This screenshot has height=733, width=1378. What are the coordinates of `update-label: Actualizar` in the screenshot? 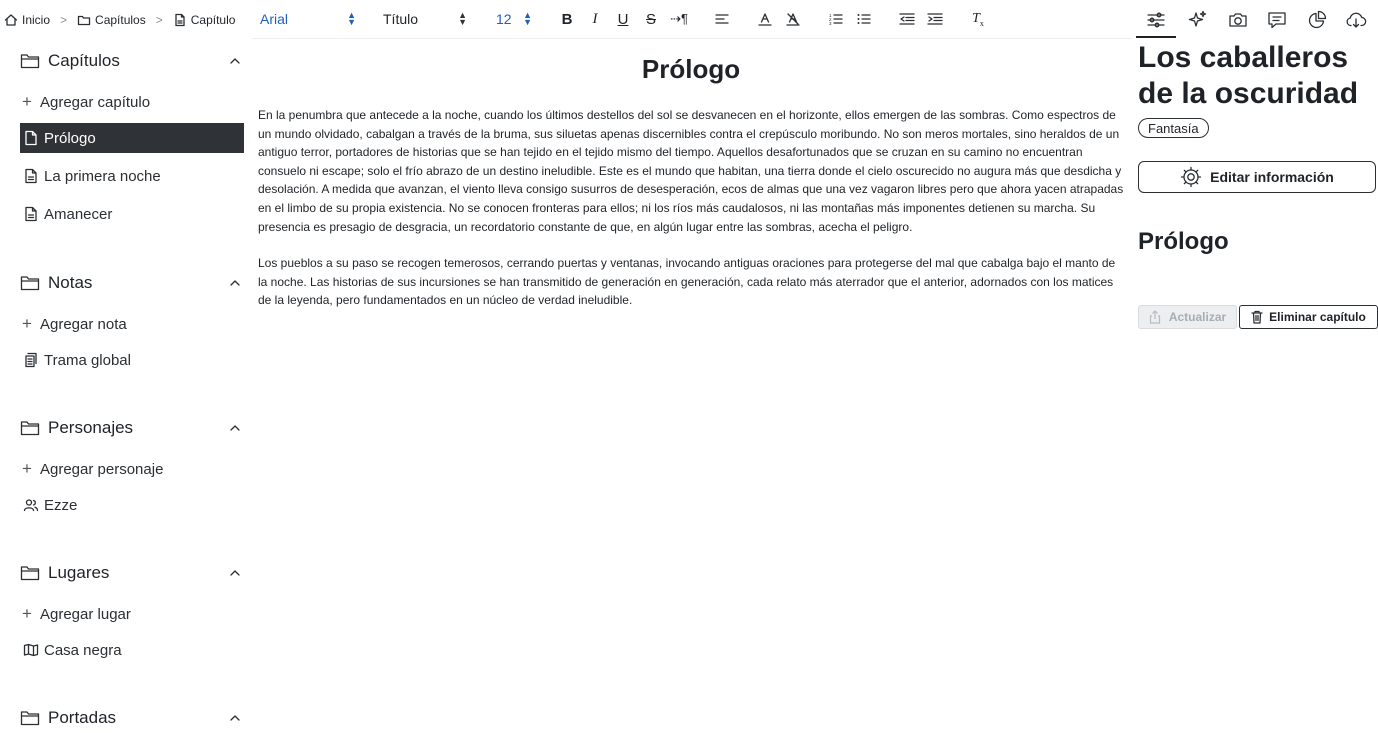 It's located at (1197, 317).